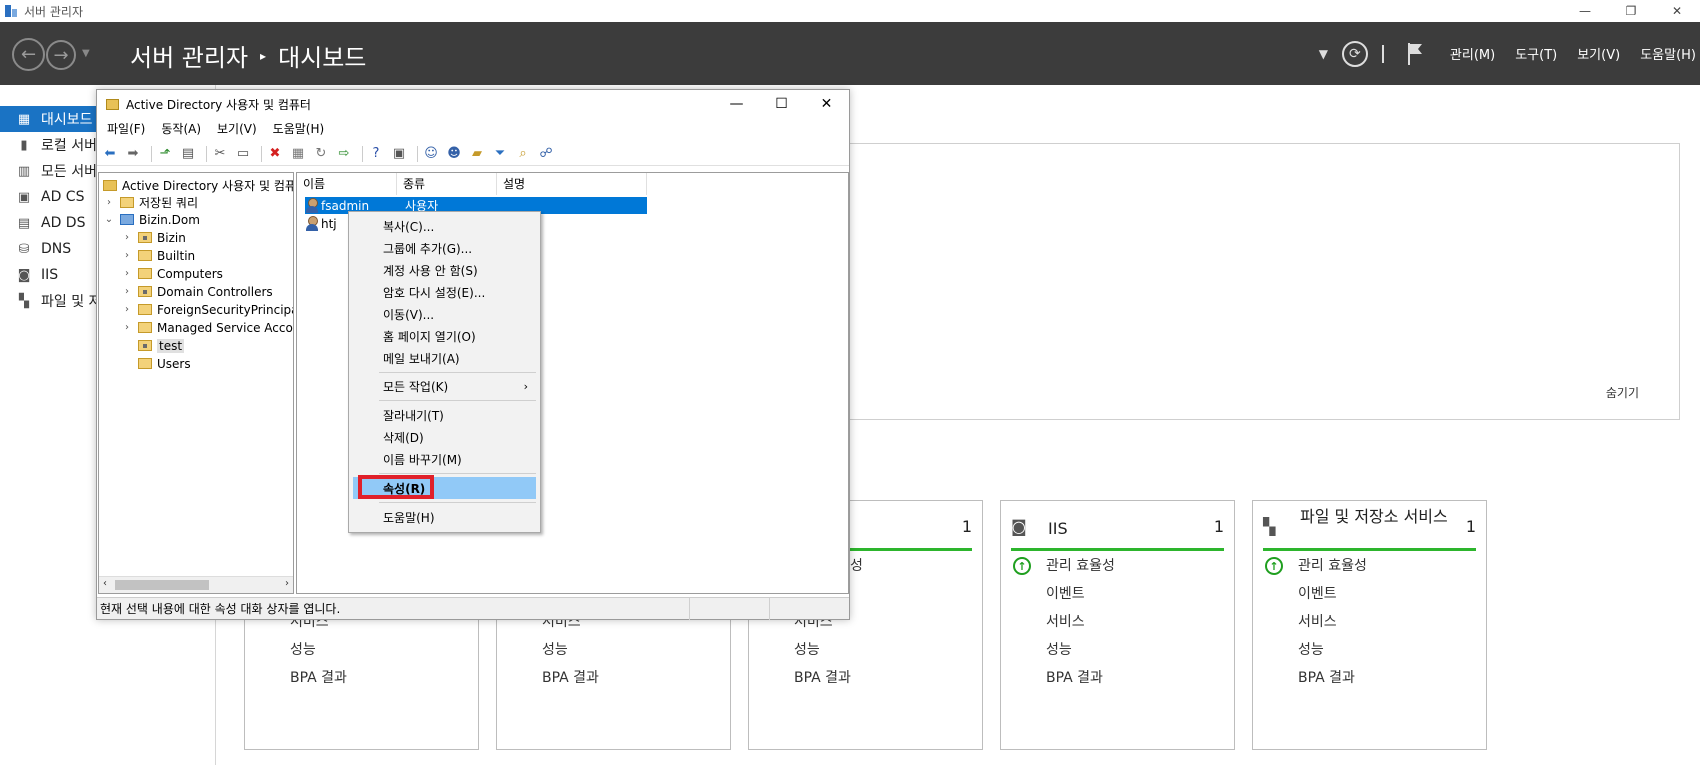  What do you see at coordinates (344, 154) in the screenshot?
I see `export-list-icon: ⇨` at bounding box center [344, 154].